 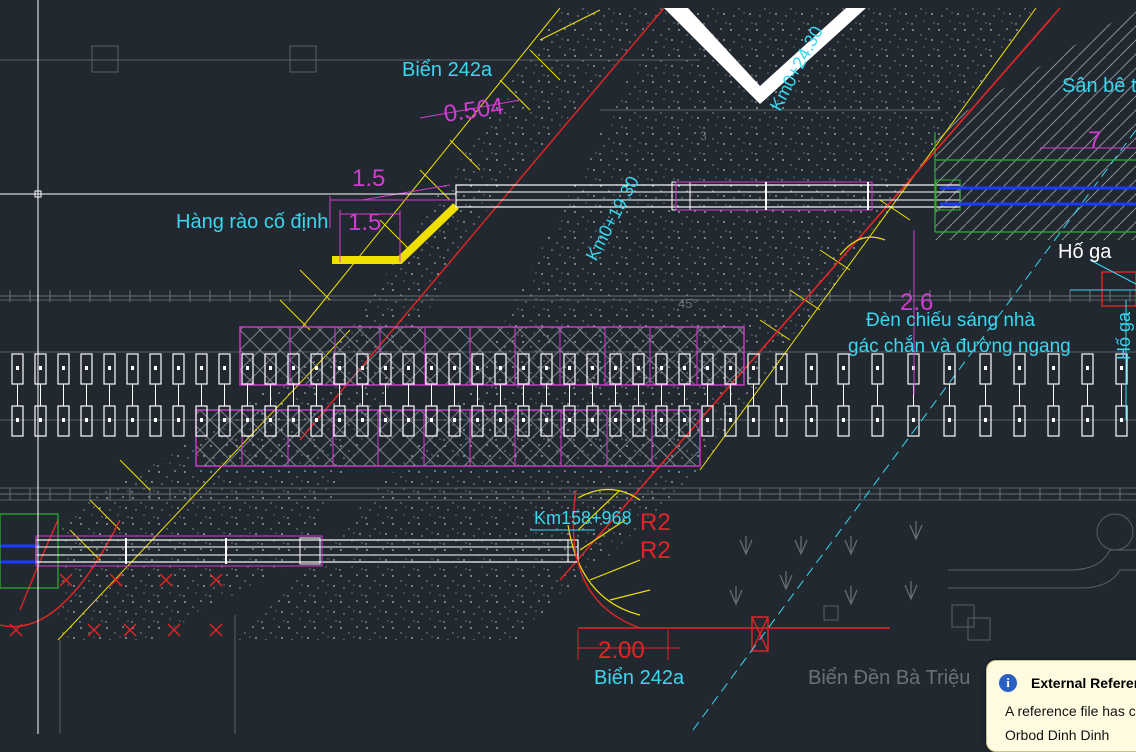 I want to click on radius-r2b: R2, so click(x=655, y=550).